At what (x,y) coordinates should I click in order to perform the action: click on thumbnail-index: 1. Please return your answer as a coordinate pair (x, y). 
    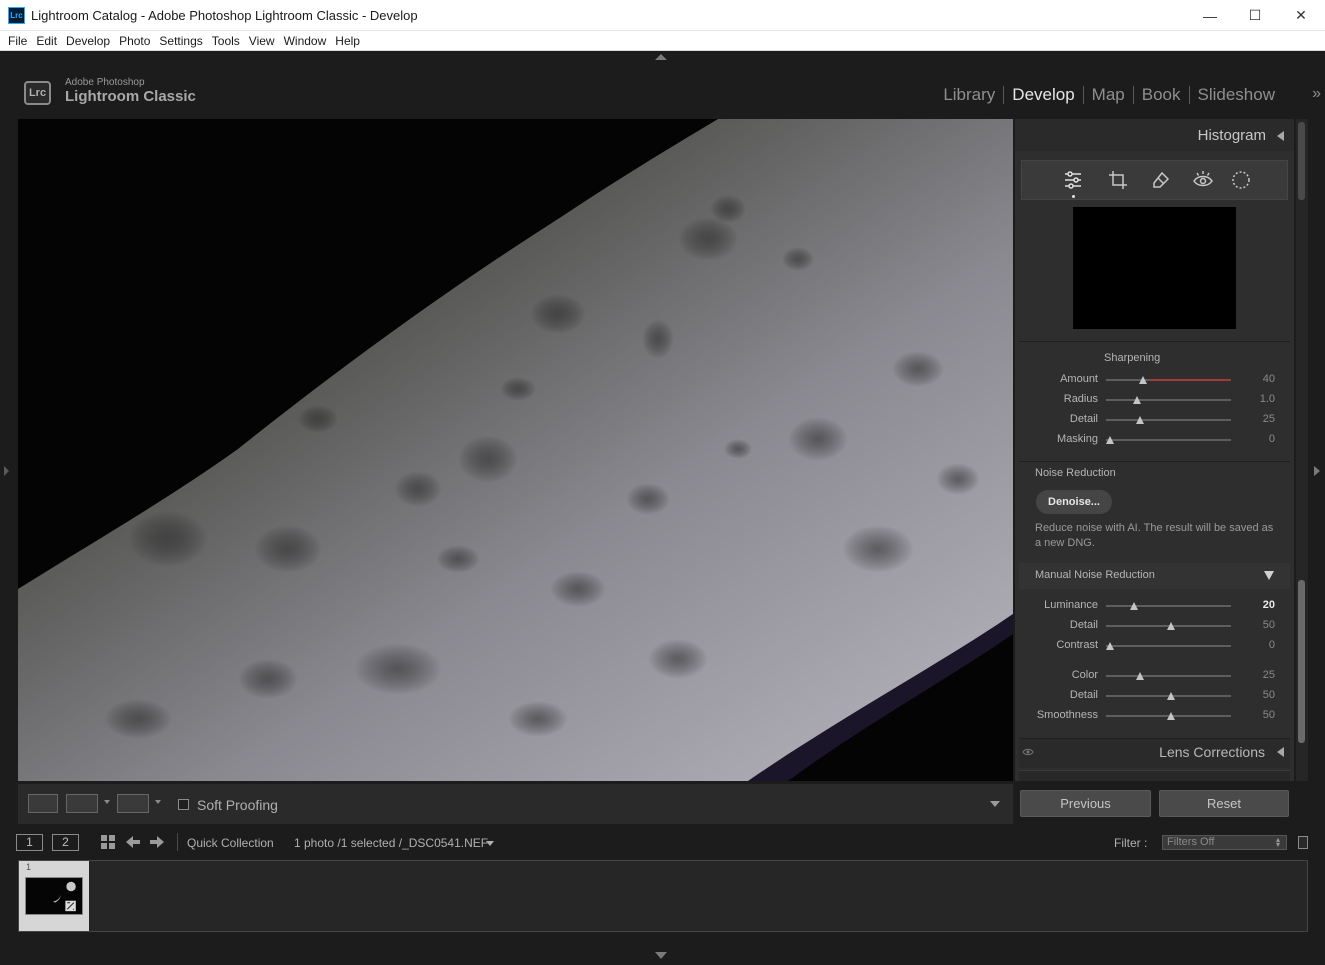
    Looking at the image, I should click on (29, 867).